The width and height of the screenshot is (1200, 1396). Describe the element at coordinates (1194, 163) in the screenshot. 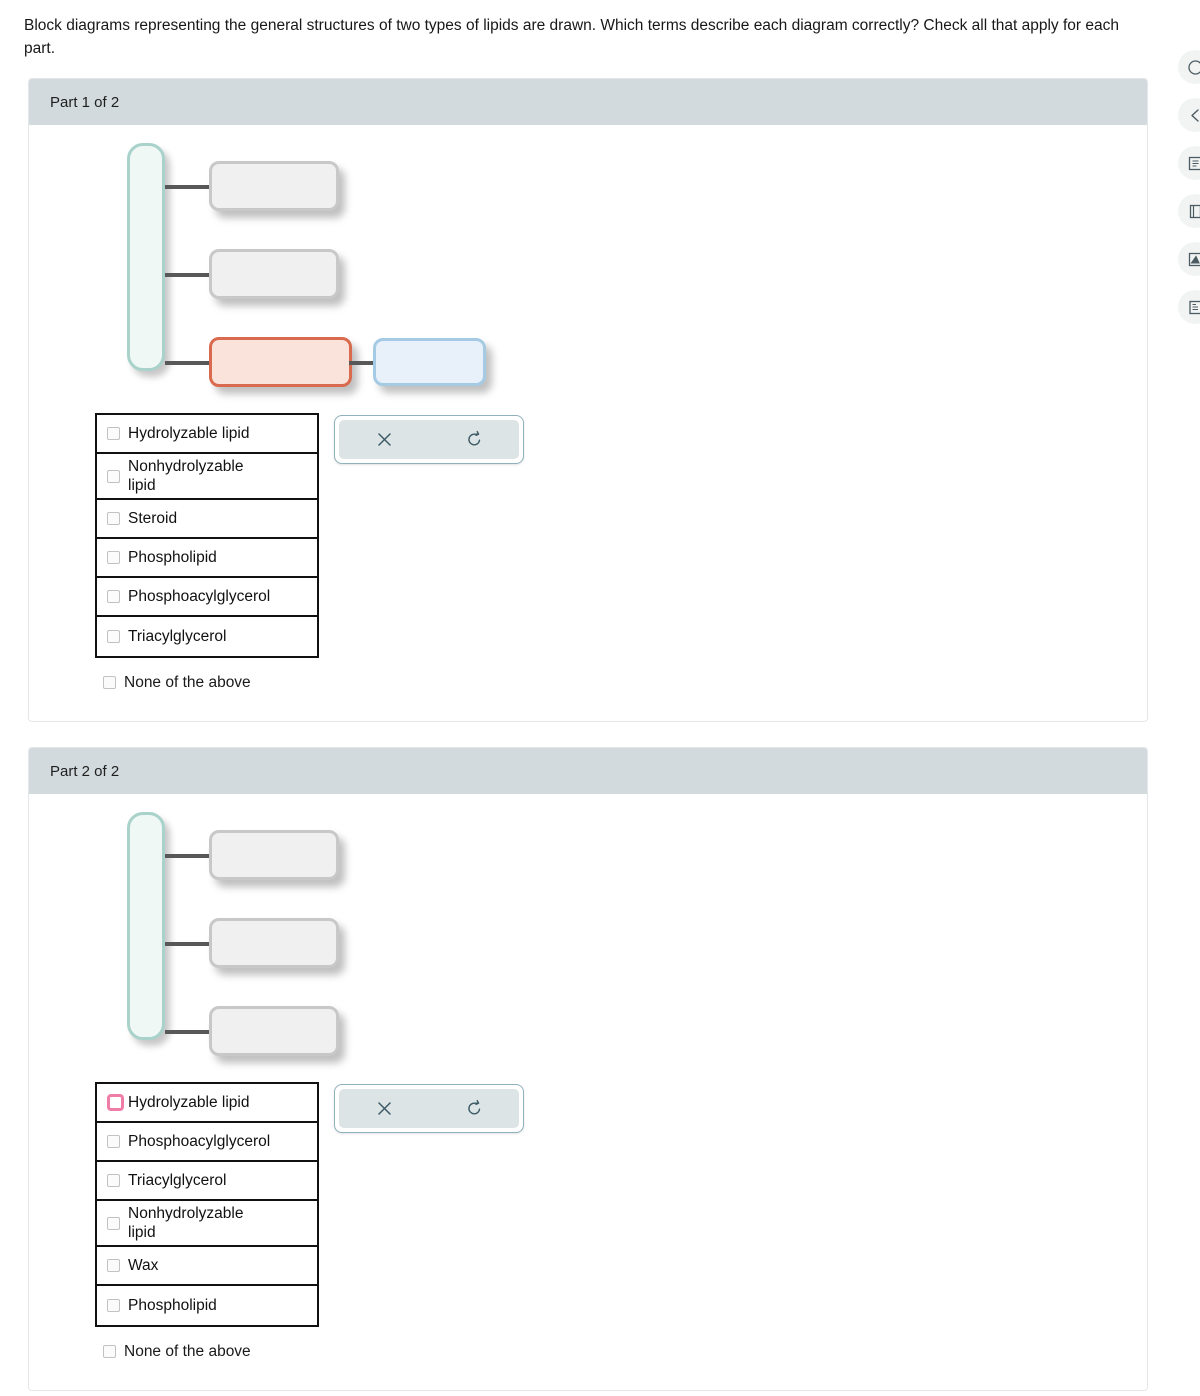

I see `list-icon` at that location.